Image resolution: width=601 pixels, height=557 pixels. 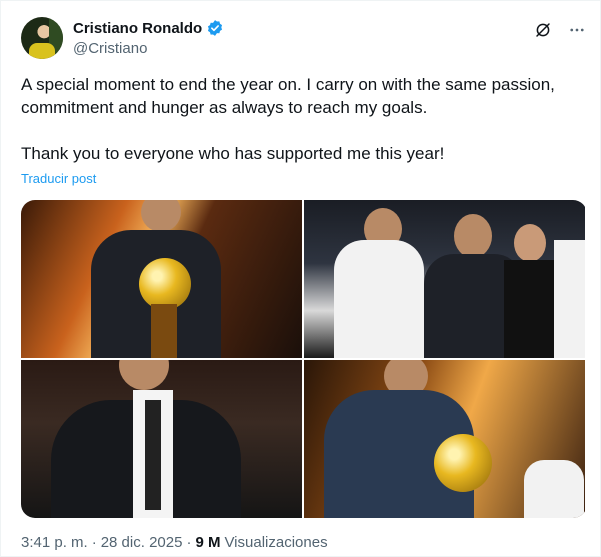 I want to click on verified-badge-icon, so click(x=215, y=28).